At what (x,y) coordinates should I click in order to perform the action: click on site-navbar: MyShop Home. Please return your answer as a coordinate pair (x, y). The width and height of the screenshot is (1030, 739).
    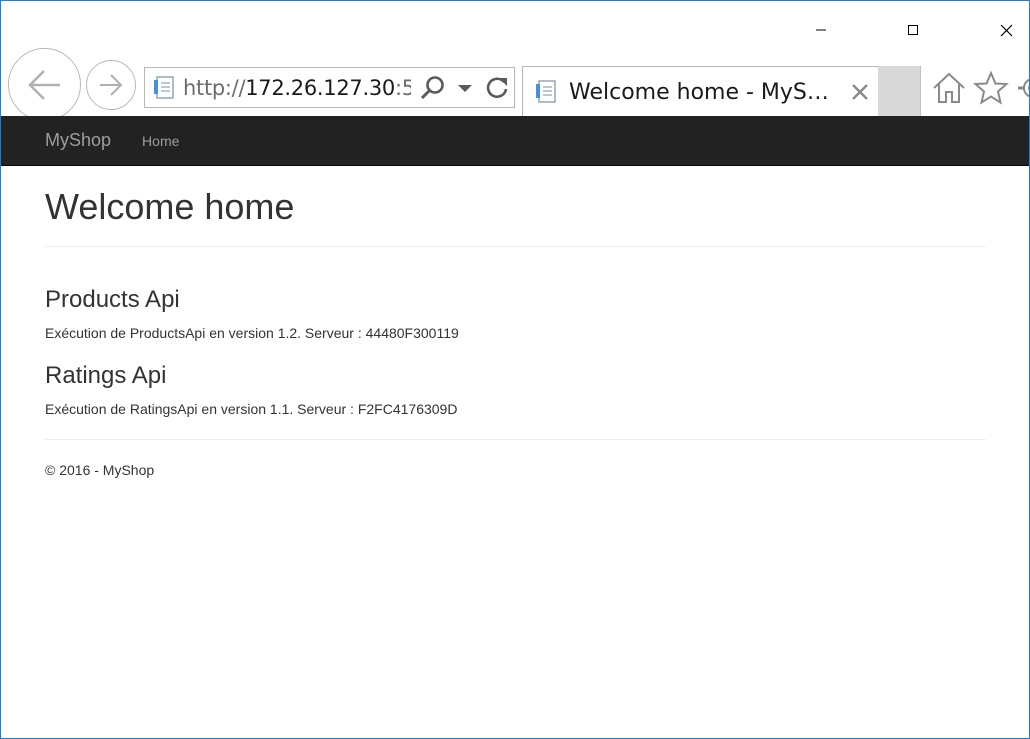
    Looking at the image, I should click on (515, 141).